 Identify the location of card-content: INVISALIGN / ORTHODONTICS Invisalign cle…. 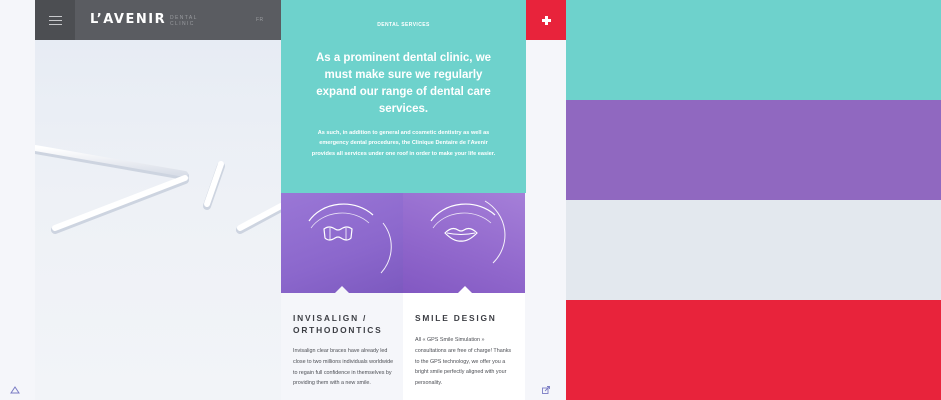
(342, 346).